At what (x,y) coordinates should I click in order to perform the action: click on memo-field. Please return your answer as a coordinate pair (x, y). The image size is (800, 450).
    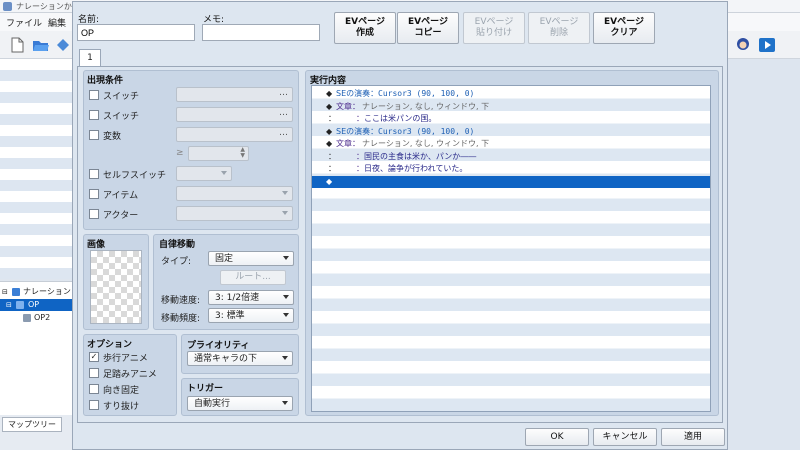
    Looking at the image, I should click on (261, 32).